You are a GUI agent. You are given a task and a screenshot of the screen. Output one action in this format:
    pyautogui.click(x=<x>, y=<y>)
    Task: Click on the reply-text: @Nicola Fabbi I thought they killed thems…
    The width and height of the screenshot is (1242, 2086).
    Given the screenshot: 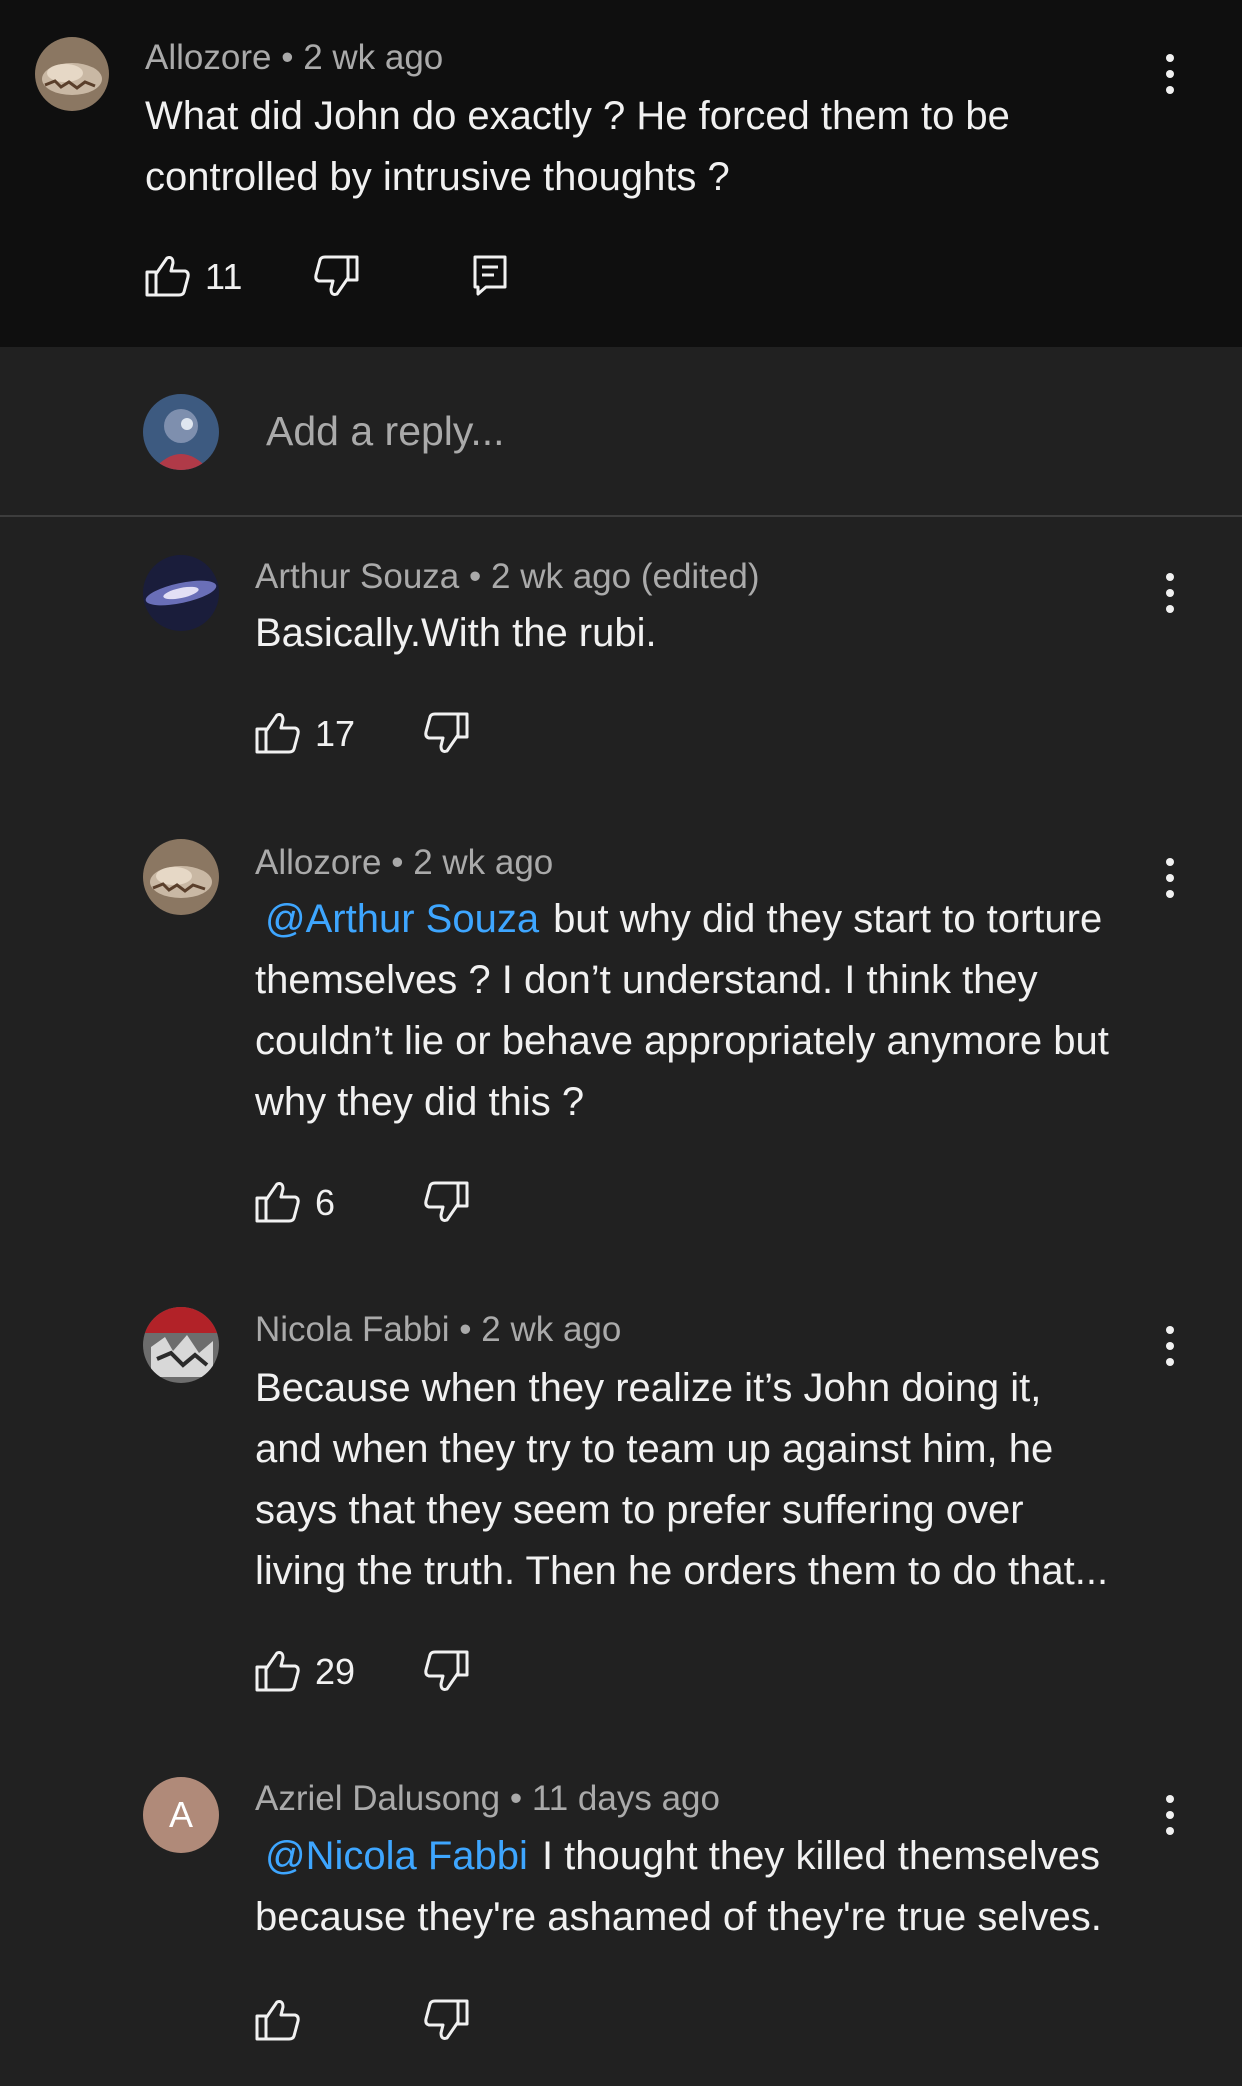 What is the action you would take?
    pyautogui.click(x=678, y=1887)
    